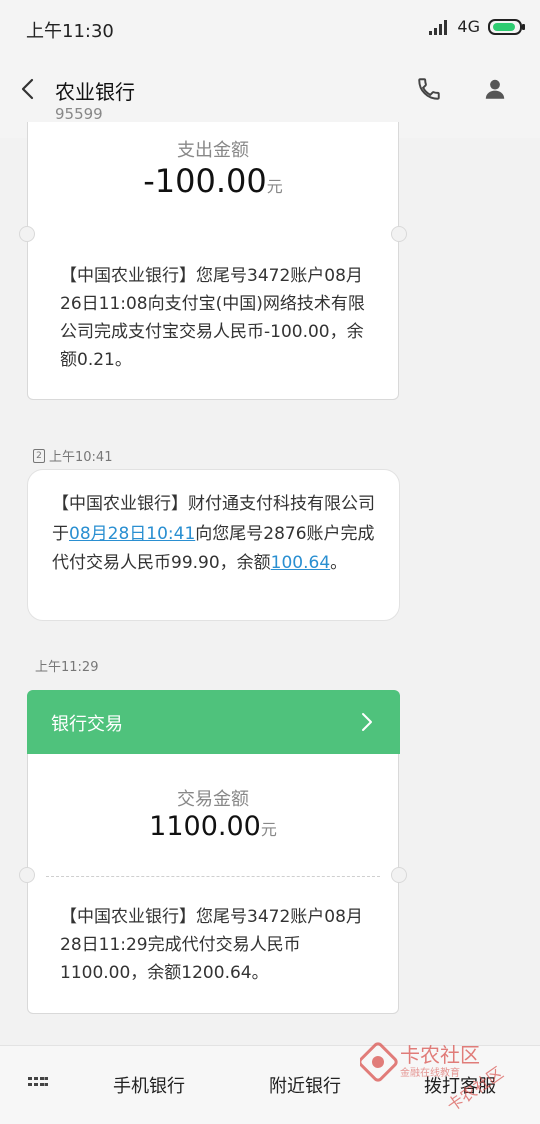 The width and height of the screenshot is (540, 1124). I want to click on timestamp-text: 上午11:29, so click(67, 667).